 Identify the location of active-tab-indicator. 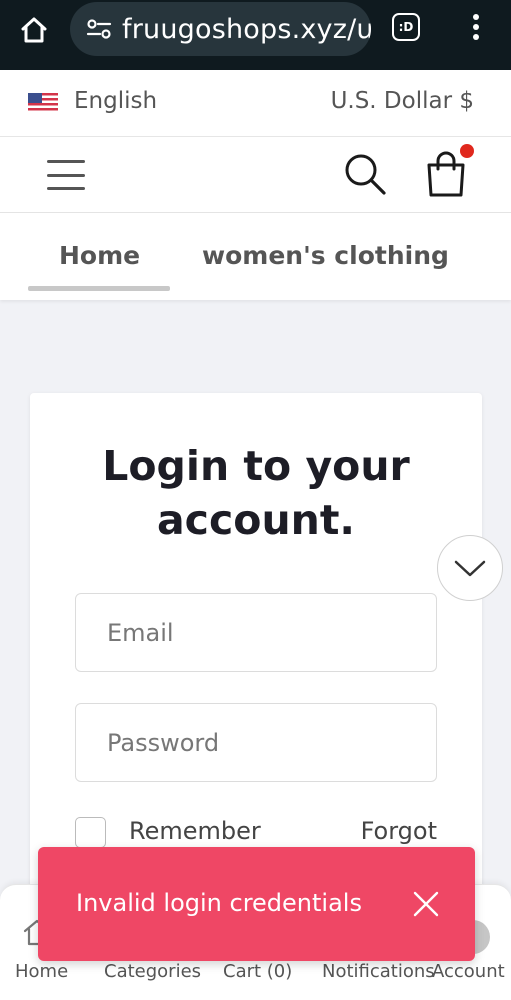
(99, 288).